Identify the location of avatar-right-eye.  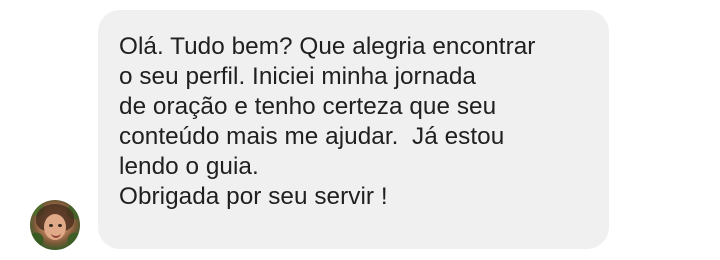
(60, 225).